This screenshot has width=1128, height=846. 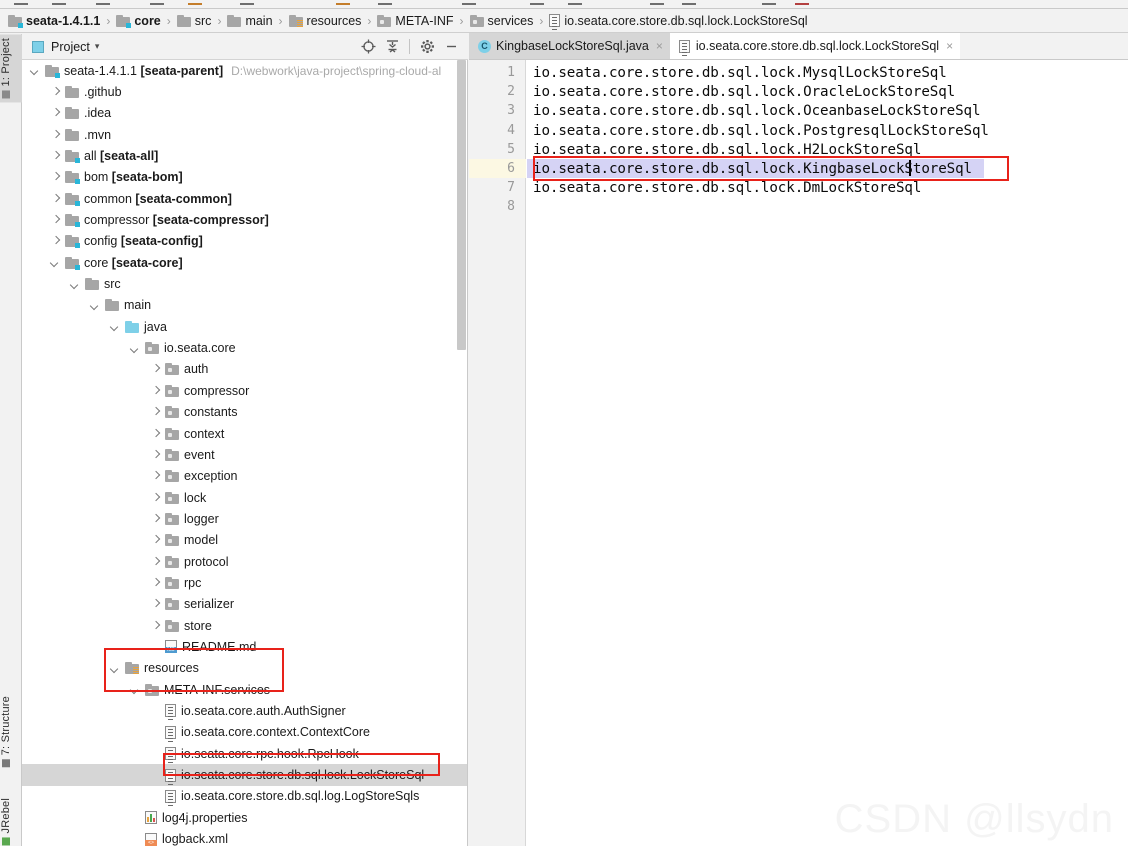 What do you see at coordinates (244, 91) in the screenshot?
I see `tree-row: .github` at bounding box center [244, 91].